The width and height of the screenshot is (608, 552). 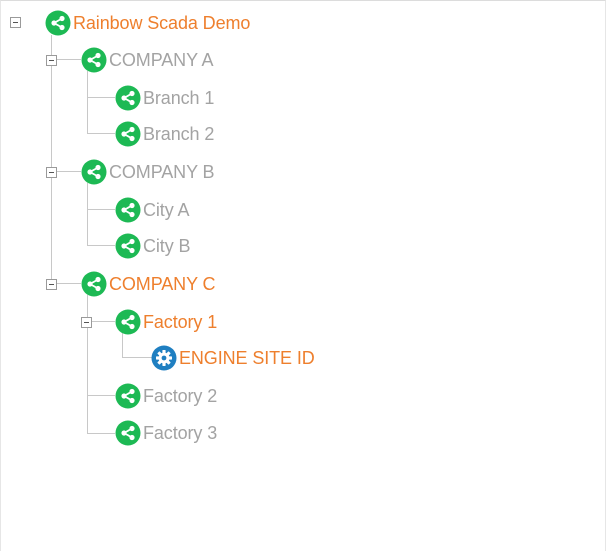 What do you see at coordinates (180, 396) in the screenshot?
I see `tree-node-label: Factory 2` at bounding box center [180, 396].